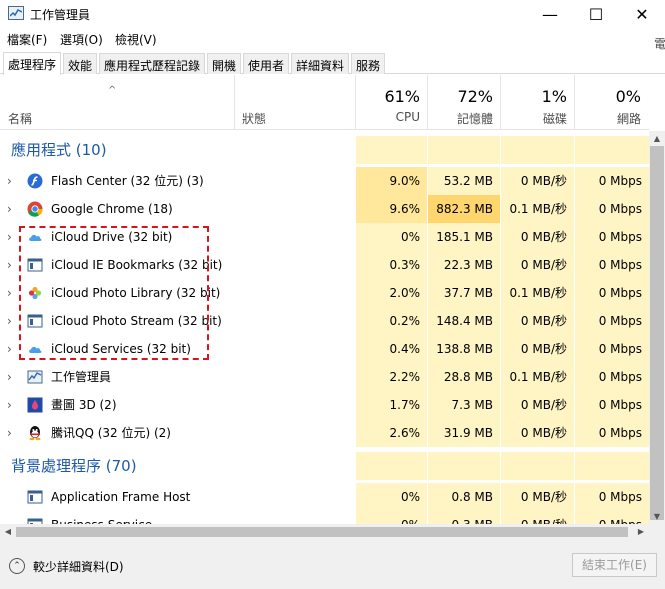  Describe the element at coordinates (101, 517) in the screenshot. I see `process-name: Business Service` at that location.